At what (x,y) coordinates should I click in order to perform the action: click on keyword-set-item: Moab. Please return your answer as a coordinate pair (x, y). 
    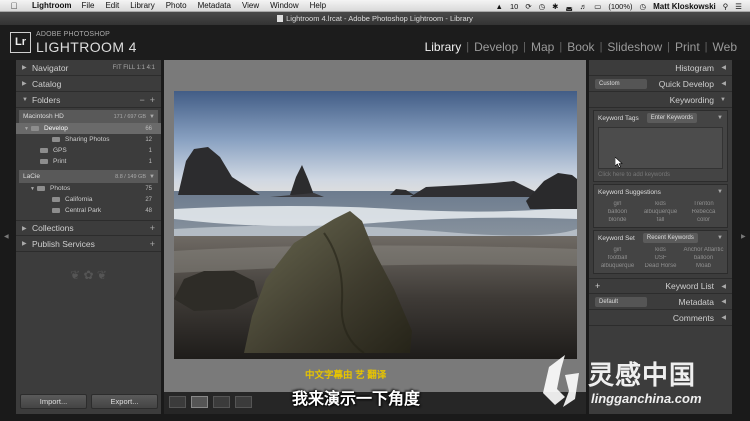
    Looking at the image, I should click on (703, 266).